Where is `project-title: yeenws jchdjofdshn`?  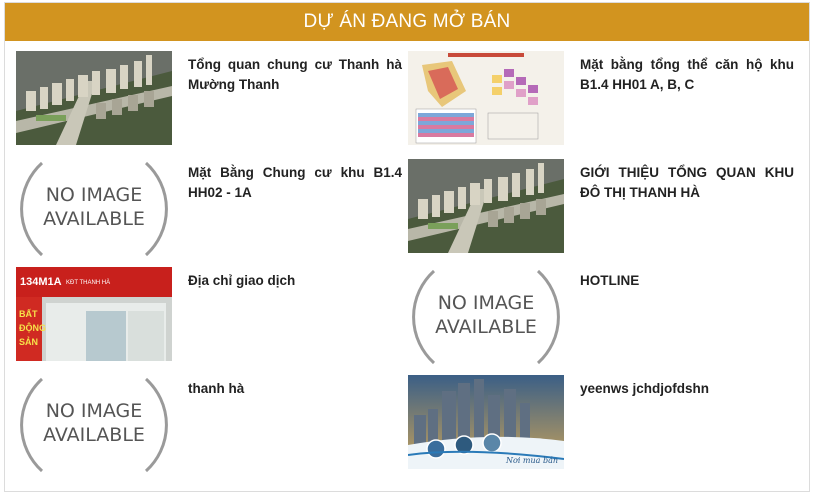
project-title: yeenws jchdjofdshn is located at coordinates (687, 389).